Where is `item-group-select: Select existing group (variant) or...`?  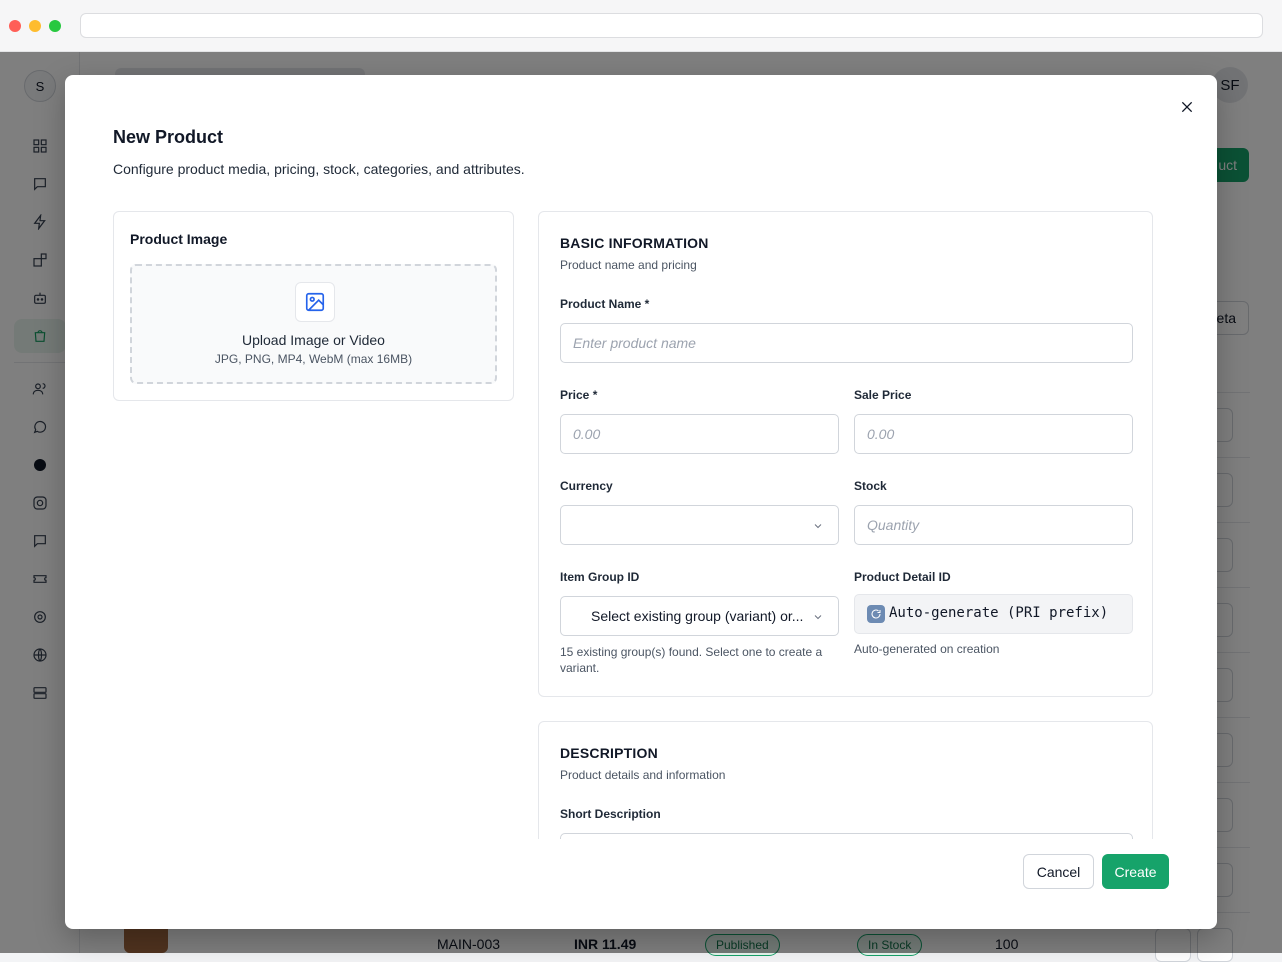
item-group-select: Select existing group (variant) or... is located at coordinates (699, 616).